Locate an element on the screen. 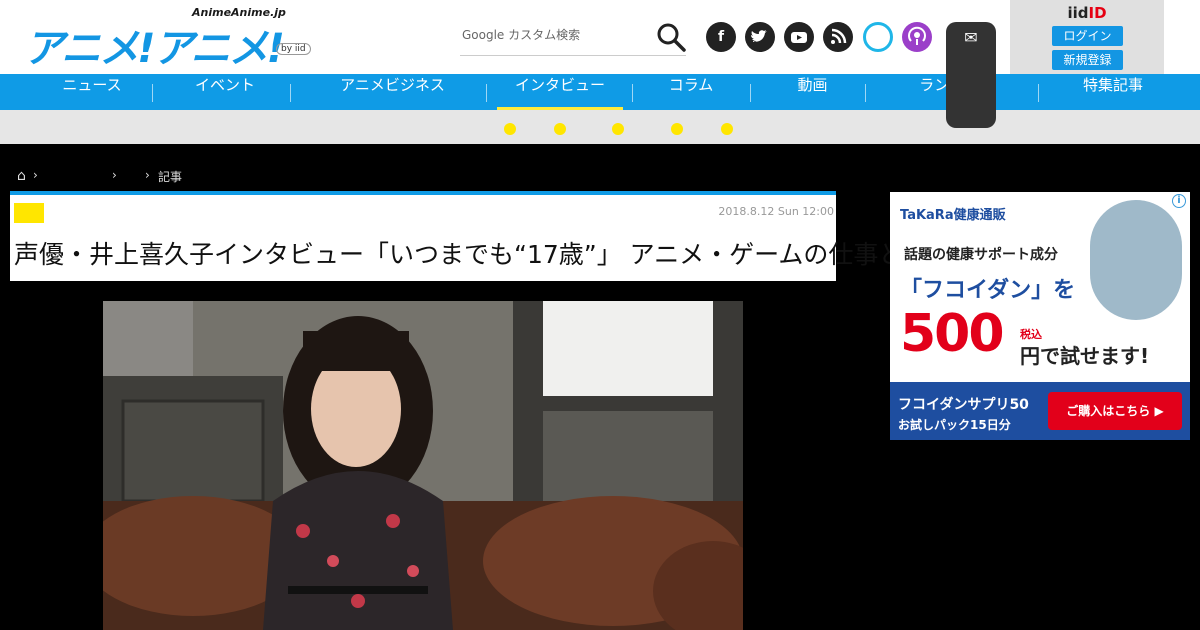  alexa-icon is located at coordinates (878, 37).